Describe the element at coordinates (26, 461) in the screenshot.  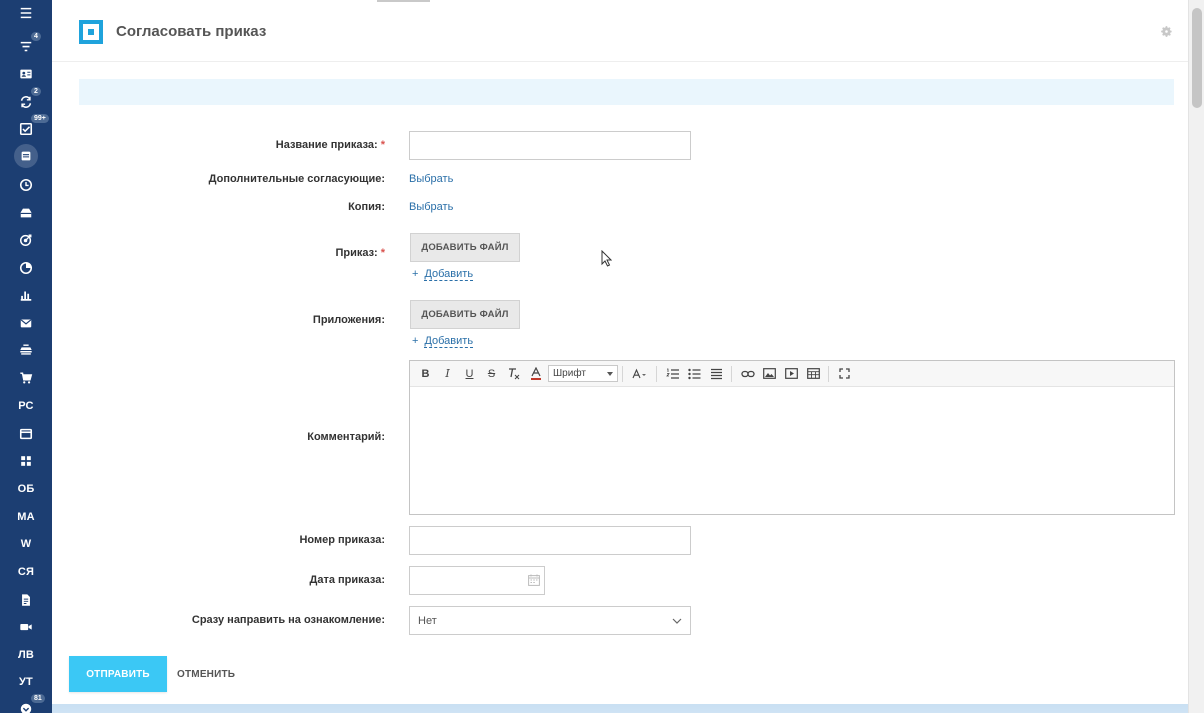
I see `apps-icon` at that location.